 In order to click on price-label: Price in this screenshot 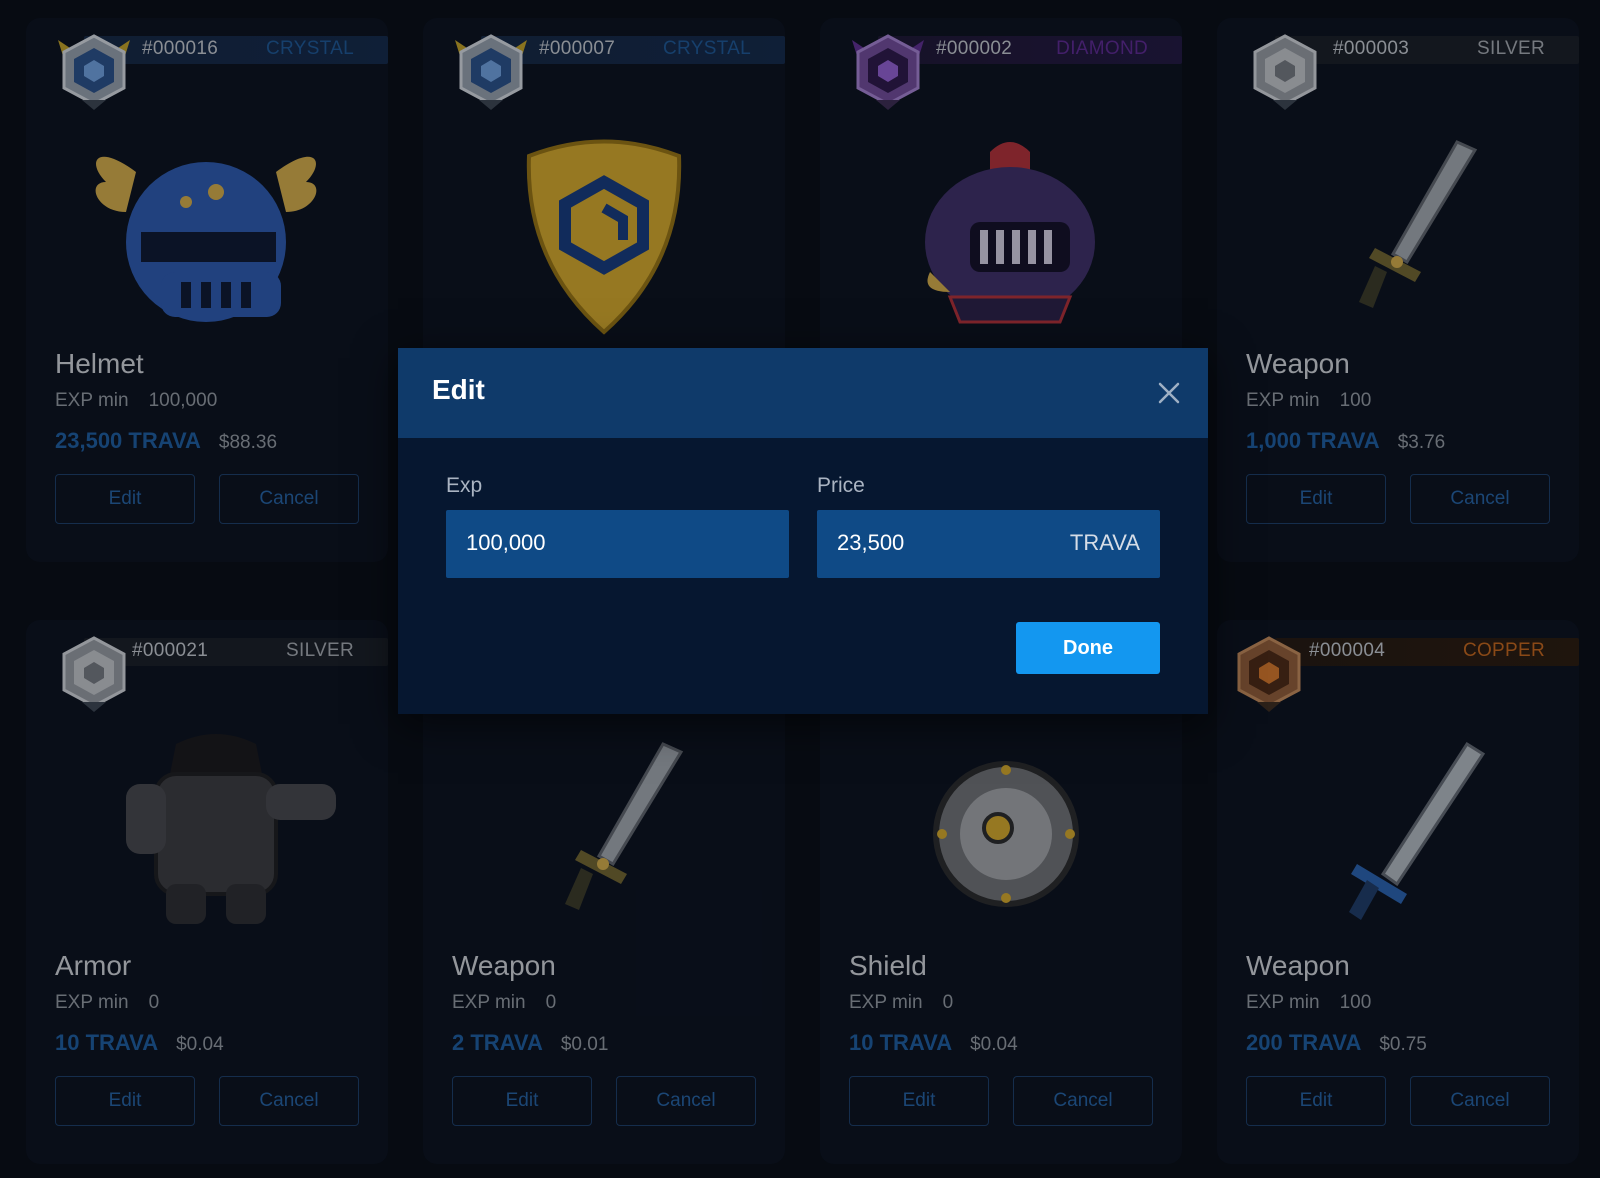, I will do `click(841, 485)`.